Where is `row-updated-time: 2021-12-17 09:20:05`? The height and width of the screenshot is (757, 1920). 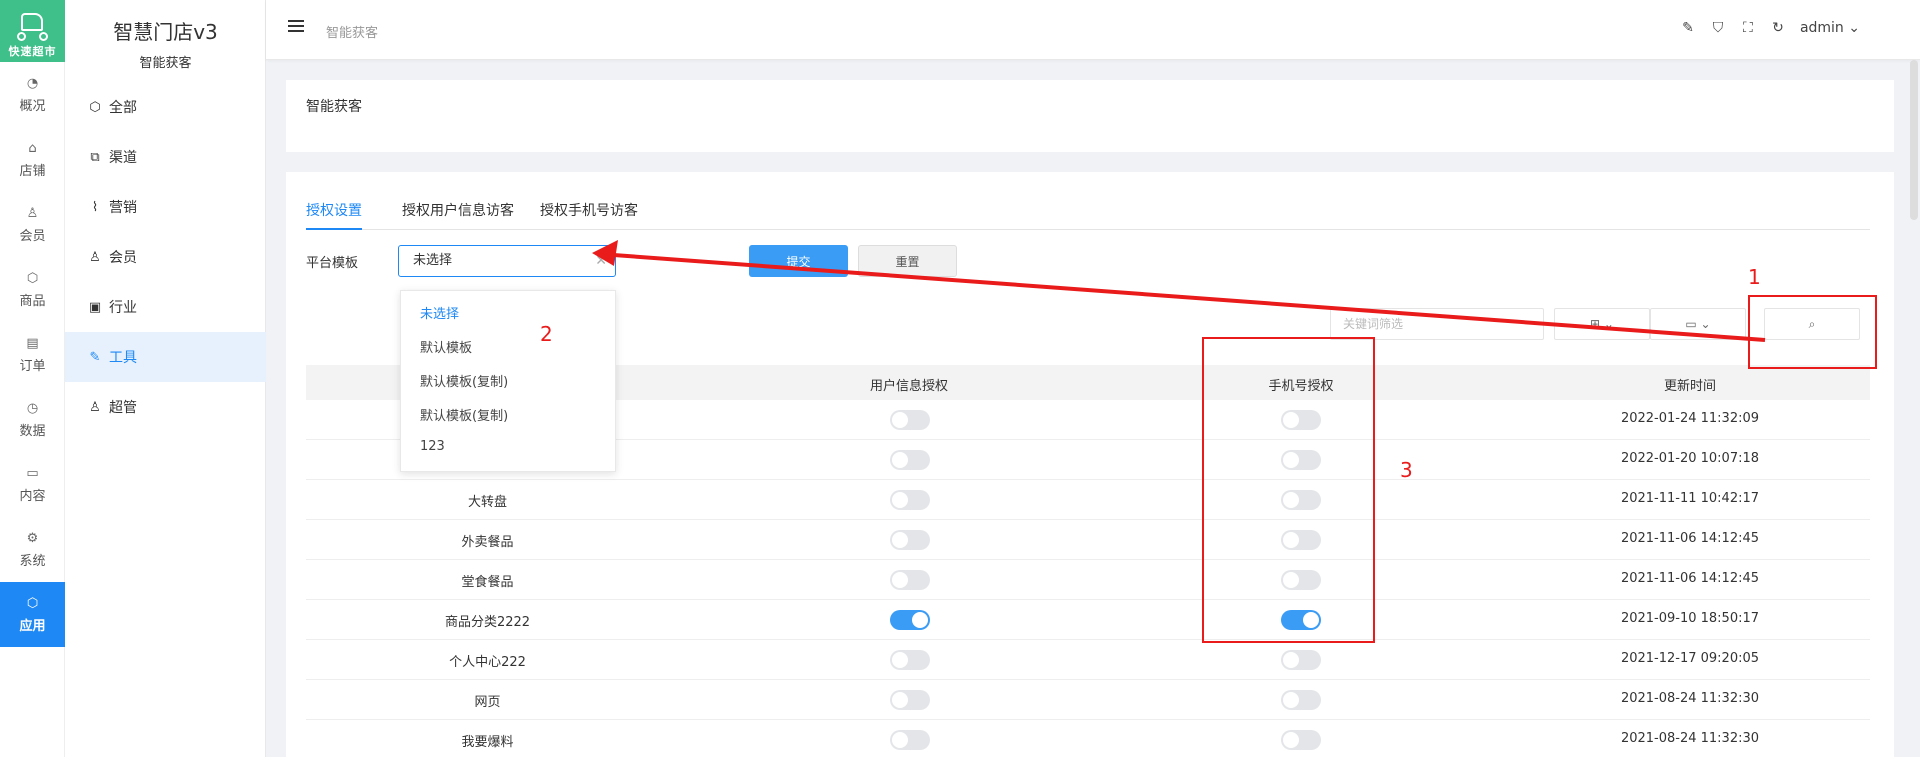 row-updated-time: 2021-12-17 09:20:05 is located at coordinates (1690, 658).